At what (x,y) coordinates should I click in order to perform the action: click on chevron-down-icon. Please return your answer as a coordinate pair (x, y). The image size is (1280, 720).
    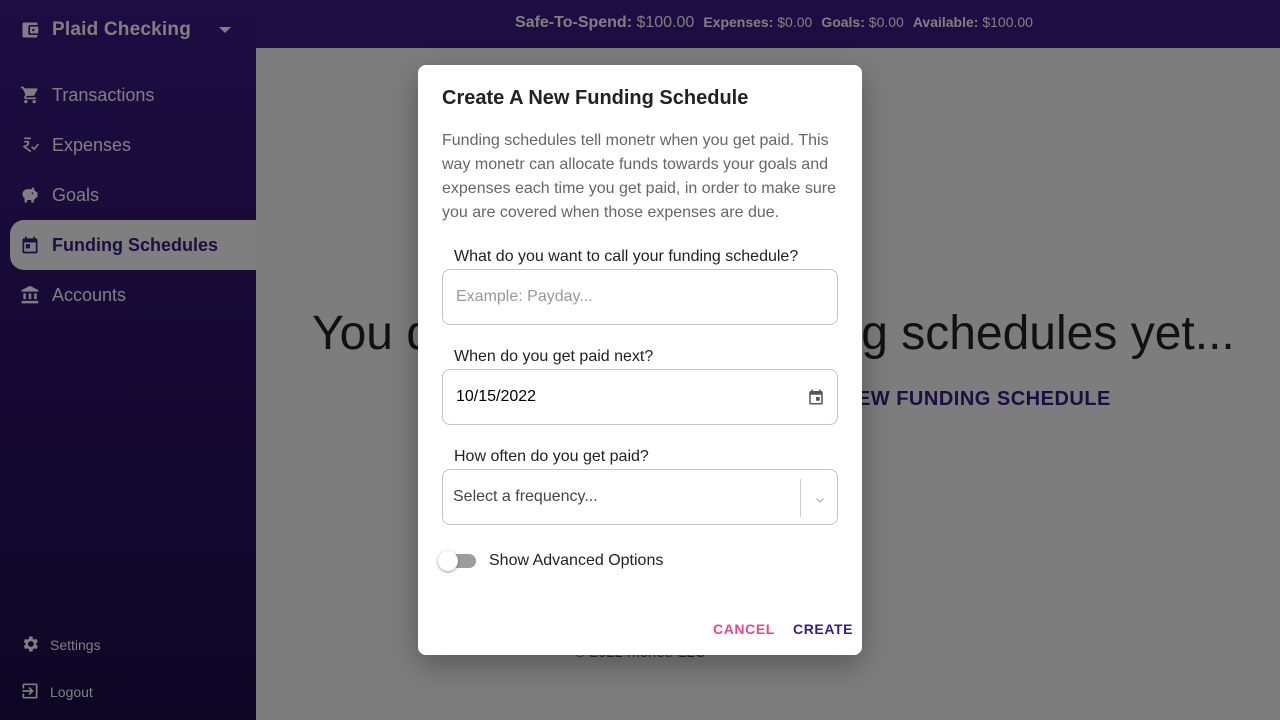
    Looking at the image, I should click on (820, 498).